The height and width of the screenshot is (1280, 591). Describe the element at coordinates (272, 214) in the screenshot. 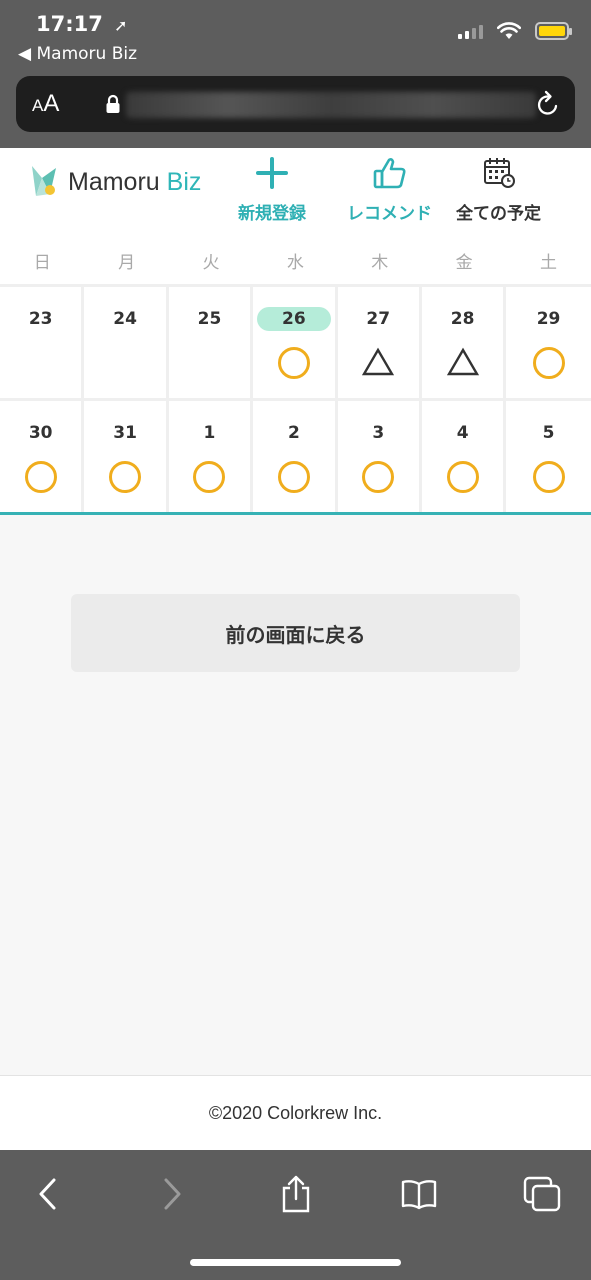

I see `new-registration-label: 新規登録` at that location.